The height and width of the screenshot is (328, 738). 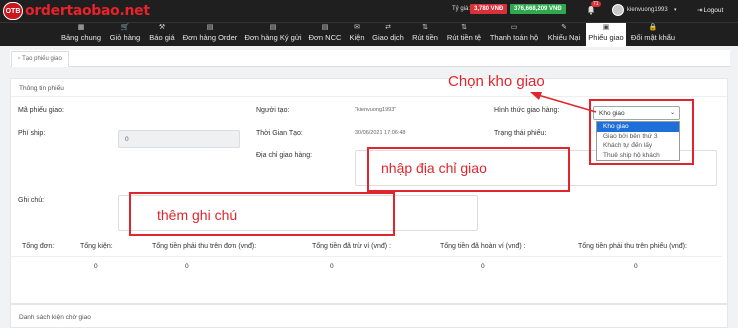 What do you see at coordinates (606, 35) in the screenshot?
I see `nav-item-delivery-slips: ▣ Phiếu giao` at bounding box center [606, 35].